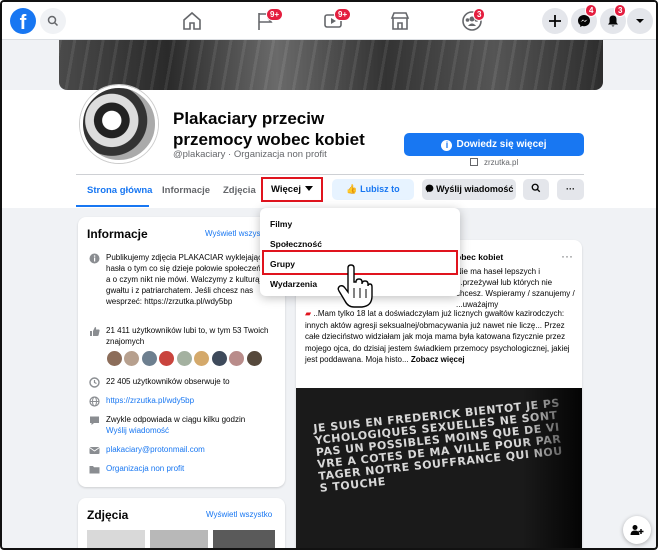 The height and width of the screenshot is (550, 658). I want to click on more-options-button: ···, so click(570, 189).